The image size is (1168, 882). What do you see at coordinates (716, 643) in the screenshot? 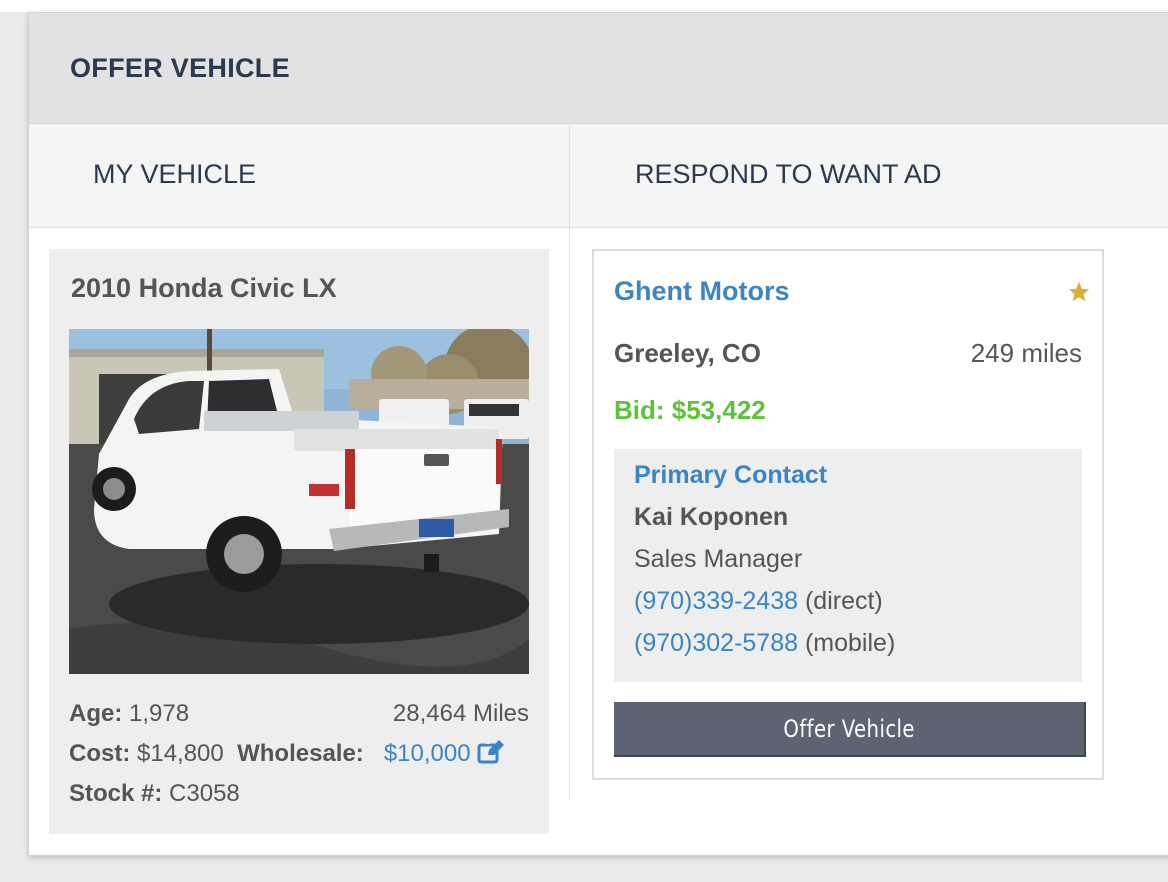
I see `phone-mobile-link: (970)302-5788` at bounding box center [716, 643].